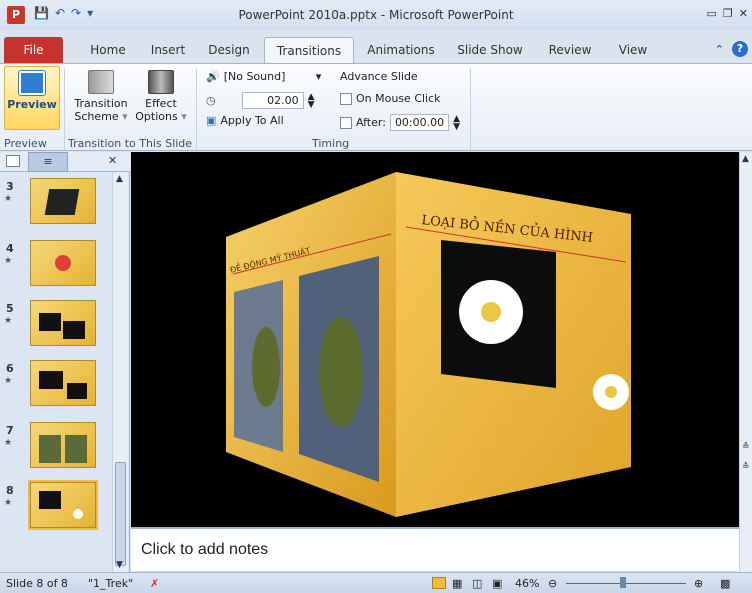 Image resolution: width=752 pixels, height=593 pixels. I want to click on normal-view-icon, so click(439, 583).